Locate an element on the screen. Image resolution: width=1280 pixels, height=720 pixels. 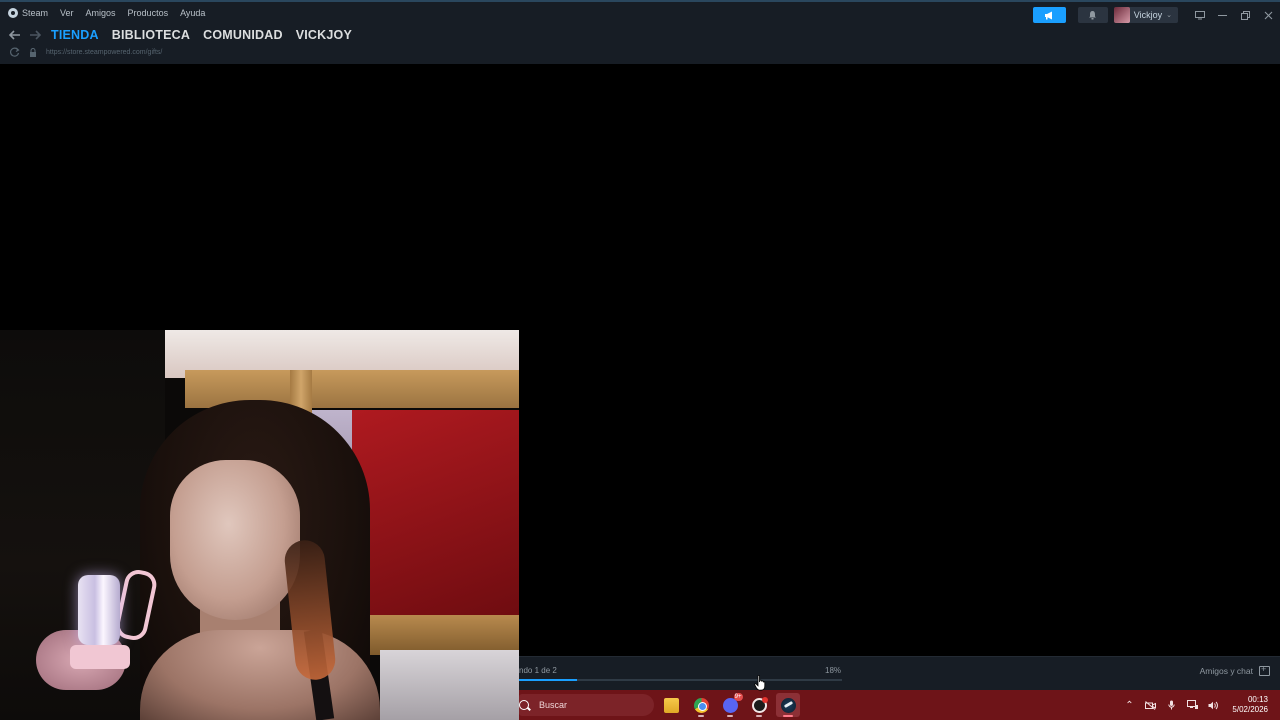
menu-bar: Steam Ver Amigos Productos Ayuda is located at coordinates (106, 13).